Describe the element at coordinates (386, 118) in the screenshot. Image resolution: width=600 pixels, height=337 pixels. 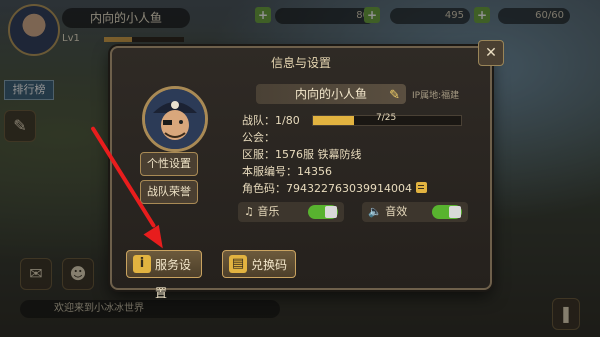
I see `team-count: 7/25` at that location.